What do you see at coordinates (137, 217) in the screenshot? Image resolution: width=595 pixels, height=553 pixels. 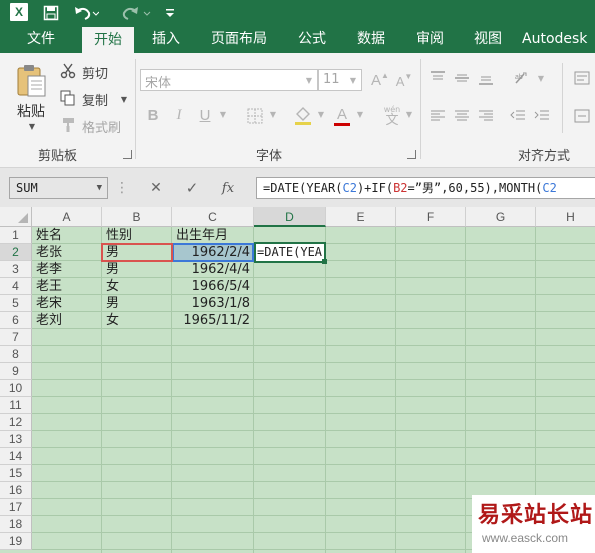 I see `column-header-b: B` at bounding box center [137, 217].